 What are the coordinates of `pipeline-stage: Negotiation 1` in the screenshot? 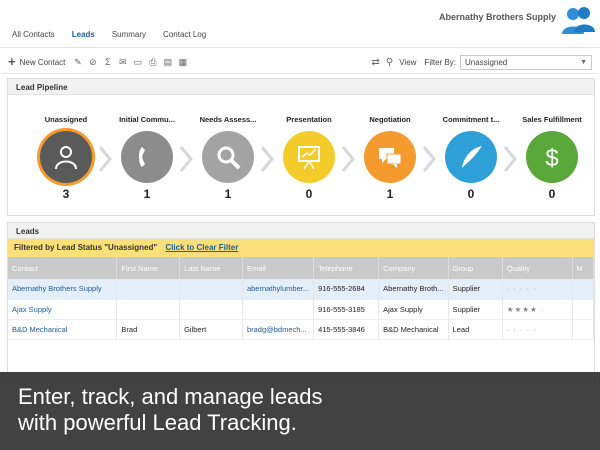 It's located at (390, 158).